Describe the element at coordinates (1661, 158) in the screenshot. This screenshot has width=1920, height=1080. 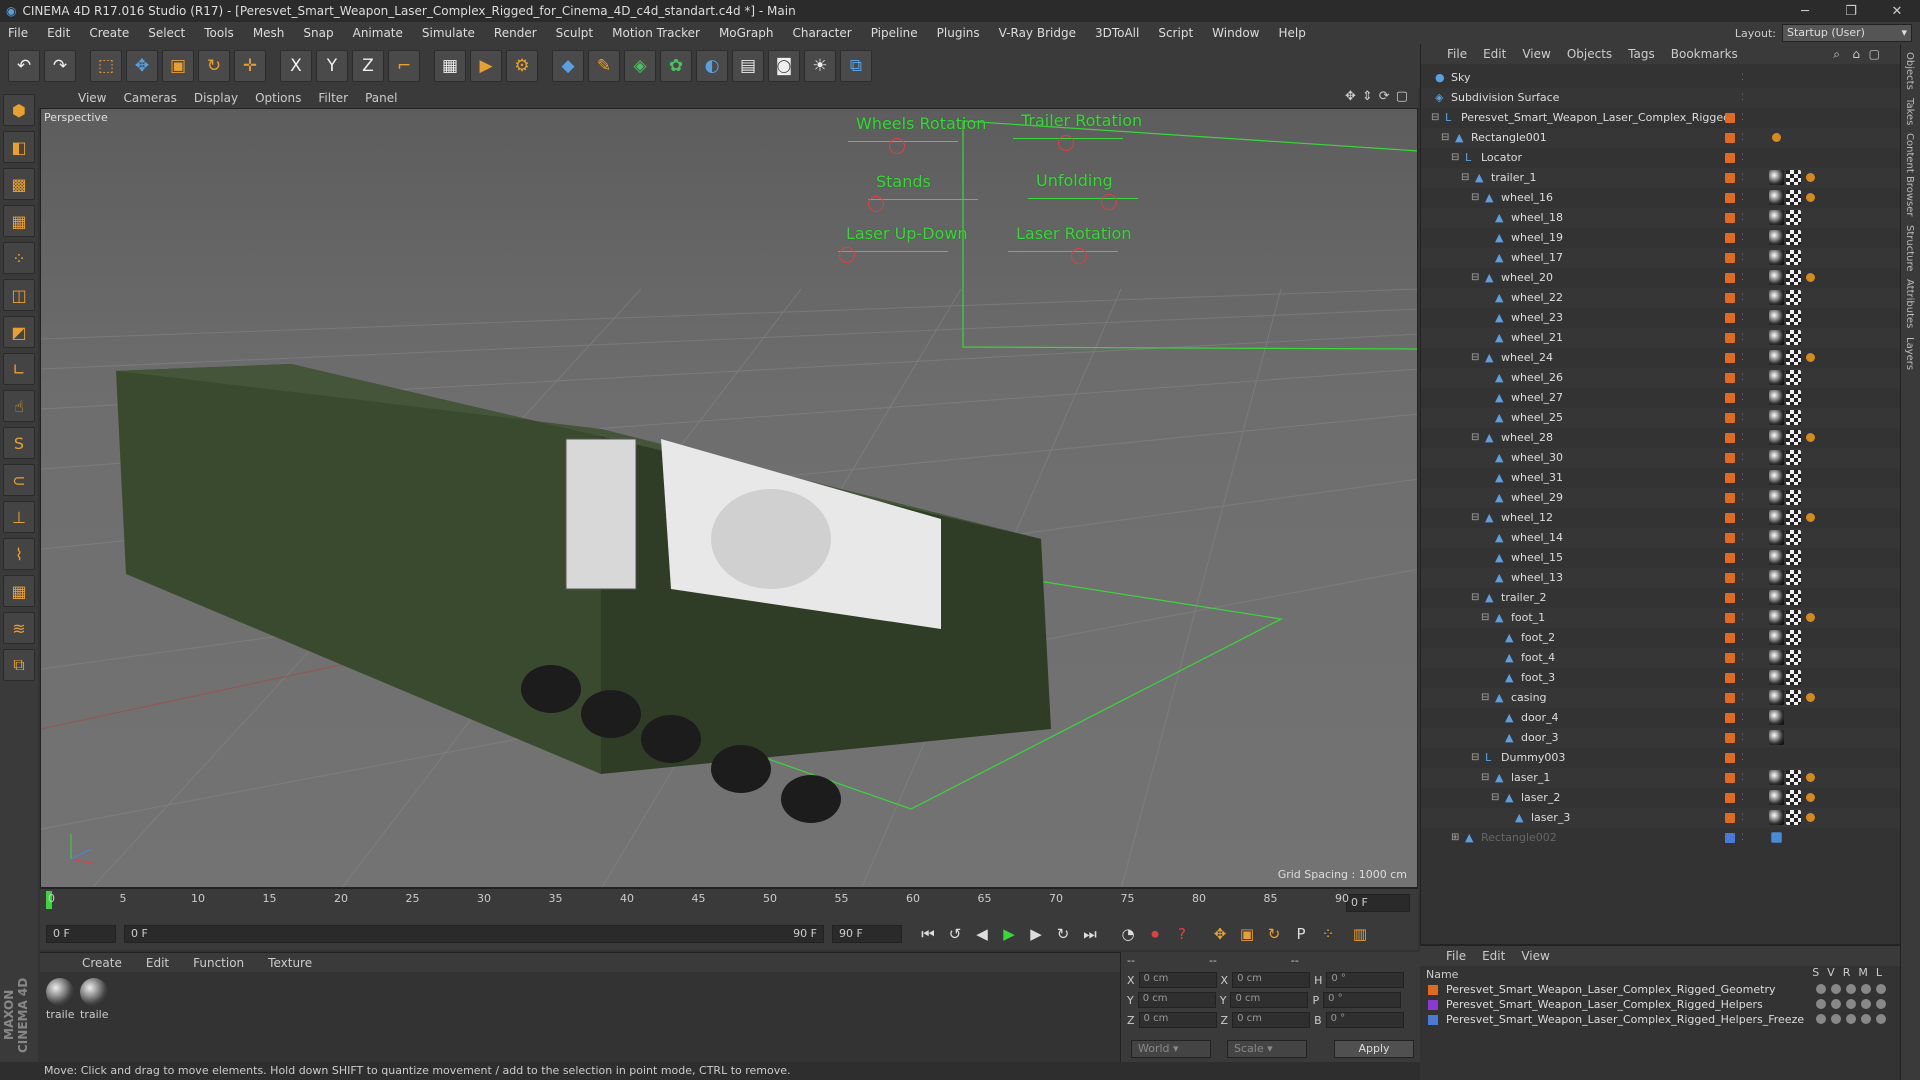
I see `object-row: ⊟ L Locator ⁚` at that location.